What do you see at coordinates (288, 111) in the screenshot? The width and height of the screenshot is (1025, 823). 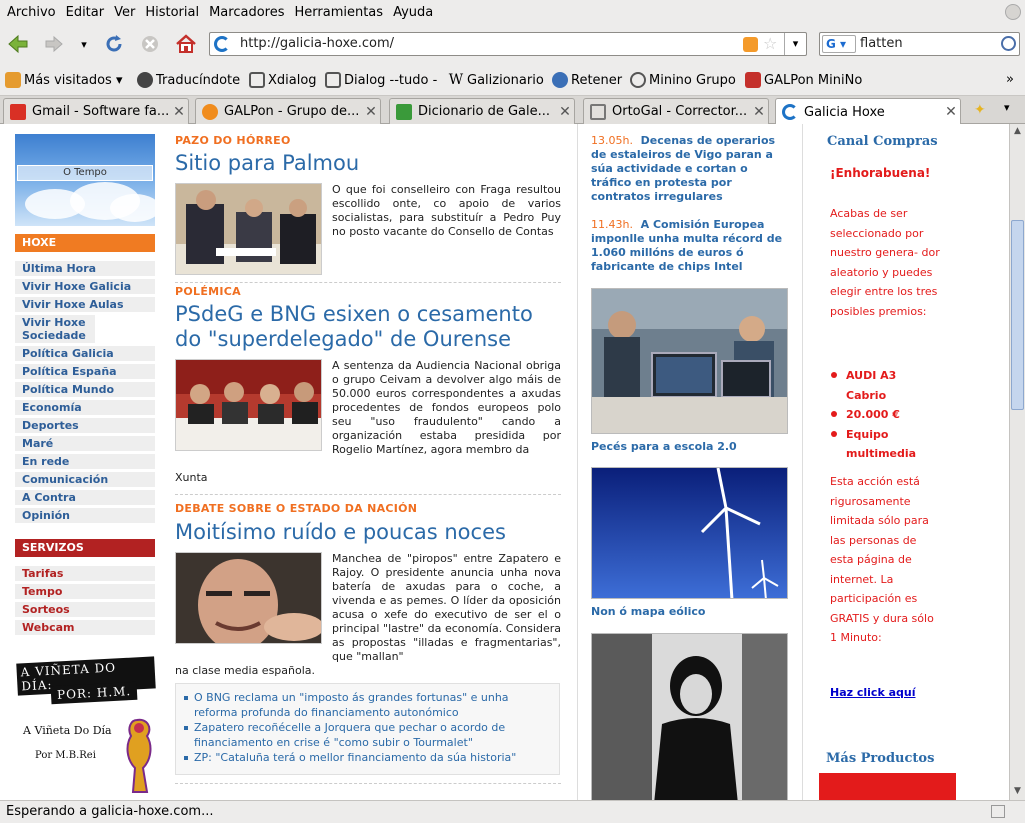 I see `tab-galpon: GALPon - Grupo de... ✕` at bounding box center [288, 111].